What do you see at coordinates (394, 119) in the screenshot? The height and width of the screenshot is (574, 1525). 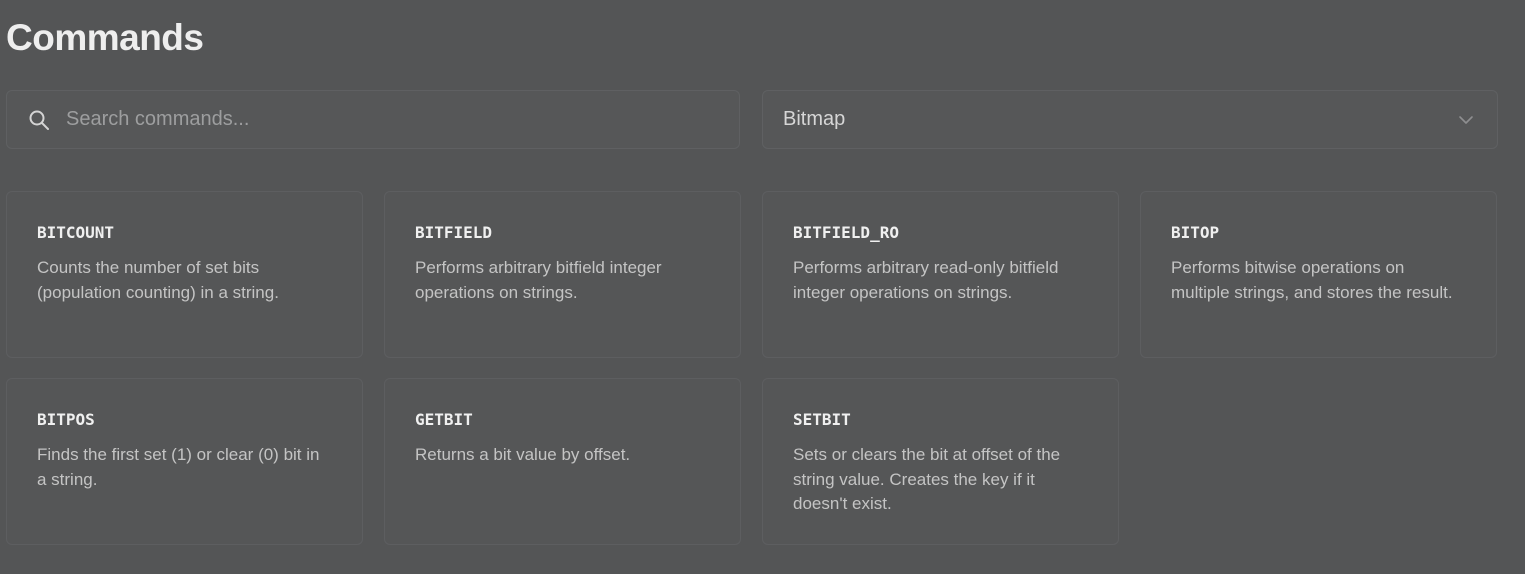 I see `search-input` at bounding box center [394, 119].